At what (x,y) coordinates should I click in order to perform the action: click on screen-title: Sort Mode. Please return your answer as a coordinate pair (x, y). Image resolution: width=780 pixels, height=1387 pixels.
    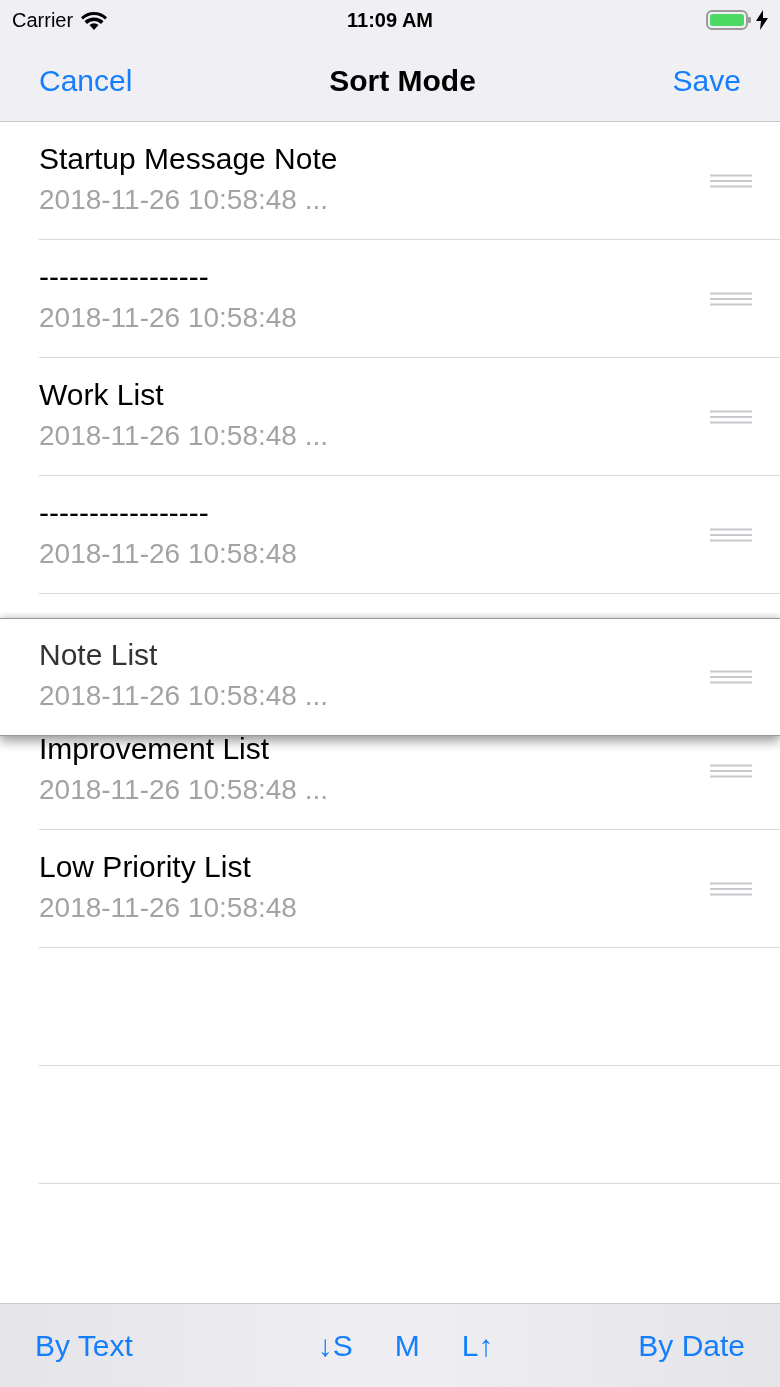
    Looking at the image, I should click on (402, 80).